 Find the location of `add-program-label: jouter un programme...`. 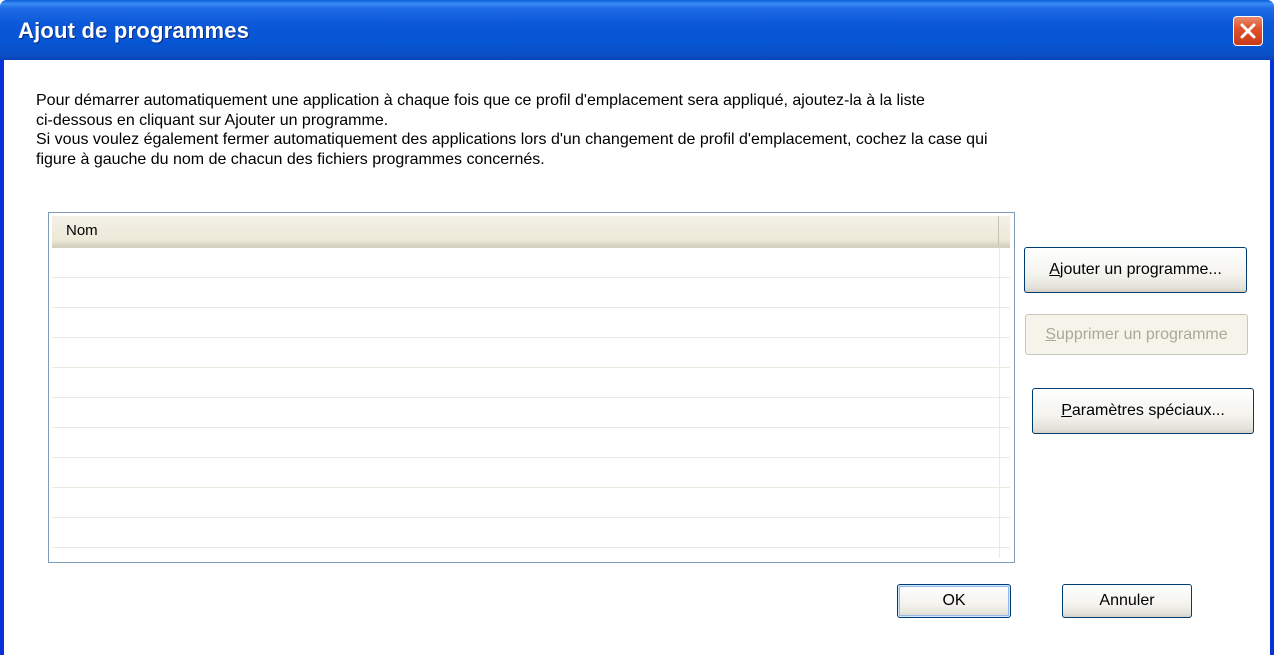

add-program-label: jouter un programme... is located at coordinates (1140, 269).